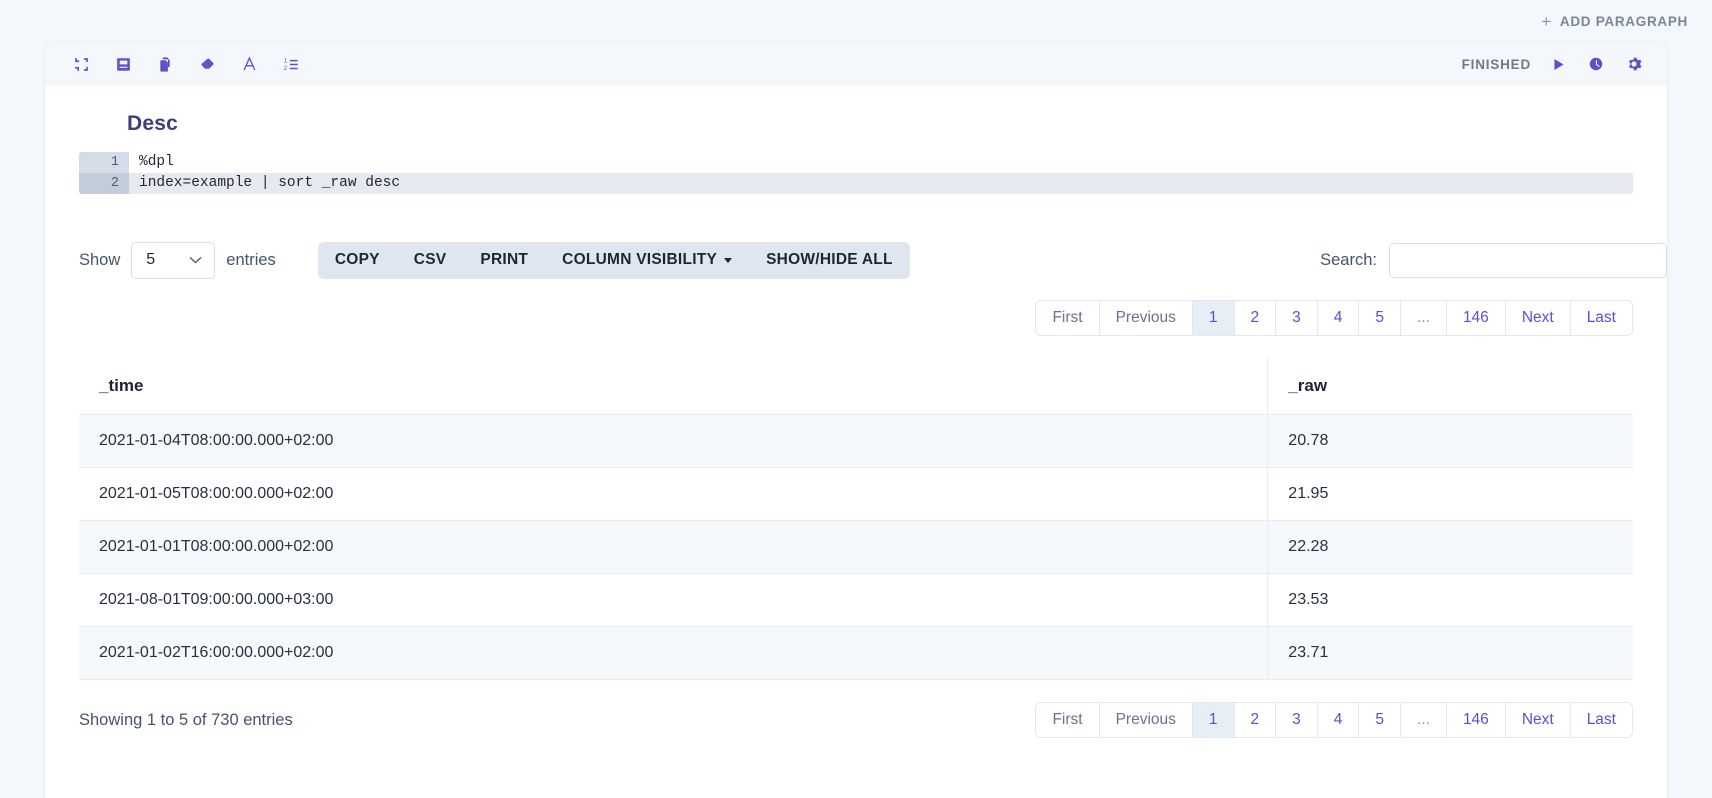 This screenshot has height=798, width=1712. What do you see at coordinates (104, 162) in the screenshot?
I see `line-number: 1` at bounding box center [104, 162].